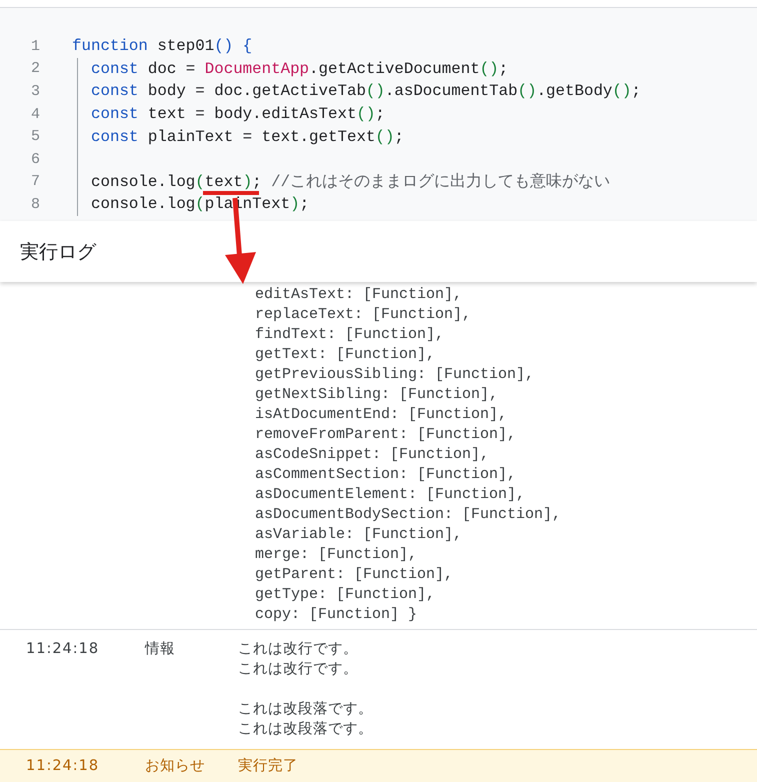 This screenshot has width=757, height=782. I want to click on log-output-line: merge: [Function],, so click(336, 555).